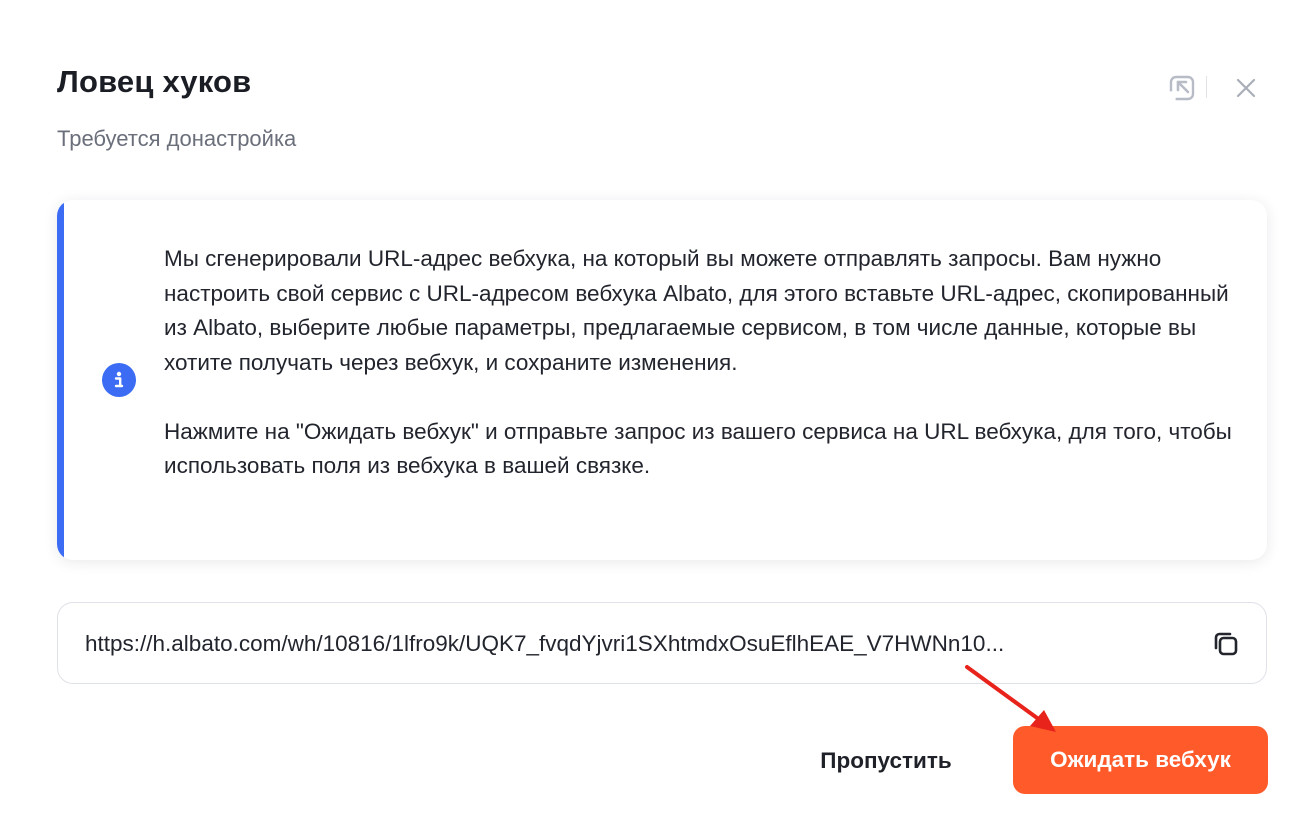 The width and height of the screenshot is (1310, 839). I want to click on wait-webhook-button: Ожидать вебхук, so click(1140, 760).